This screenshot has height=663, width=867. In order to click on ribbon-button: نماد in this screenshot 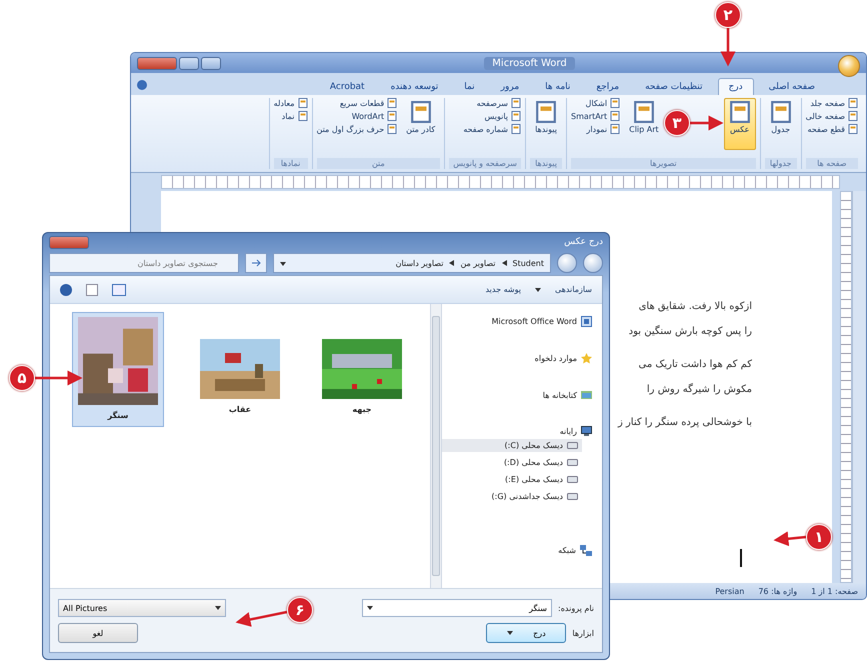, I will do `click(291, 116)`.